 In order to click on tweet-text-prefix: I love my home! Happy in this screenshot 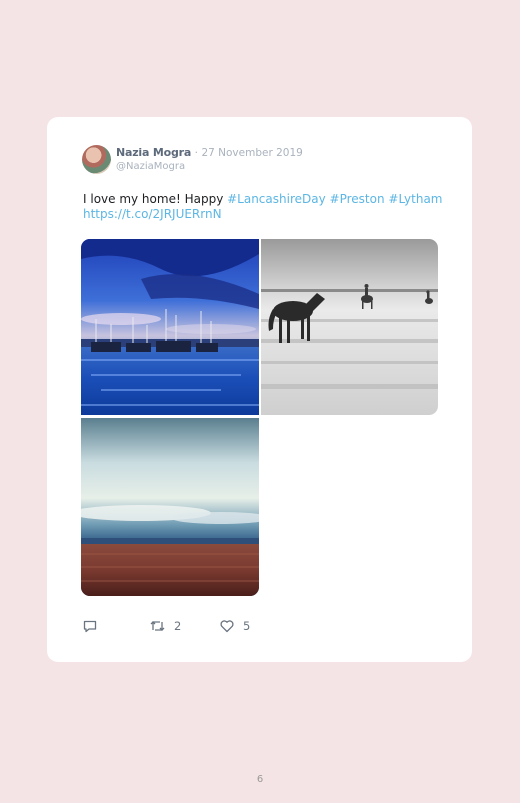, I will do `click(155, 199)`.